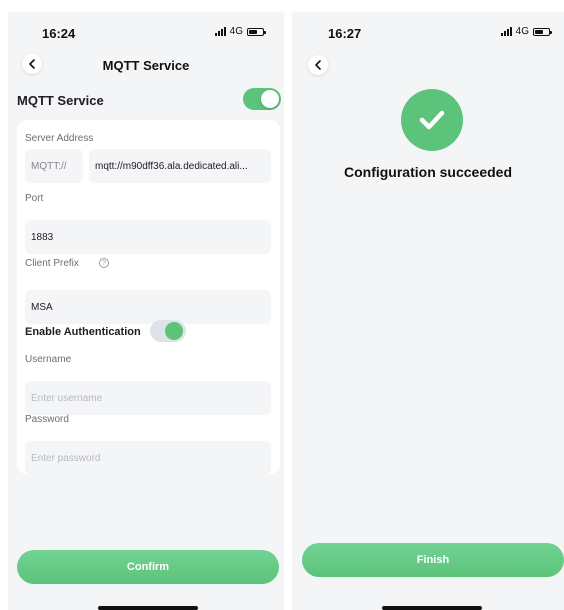 This screenshot has width=564, height=610. I want to click on checkmark-icon, so click(432, 120).